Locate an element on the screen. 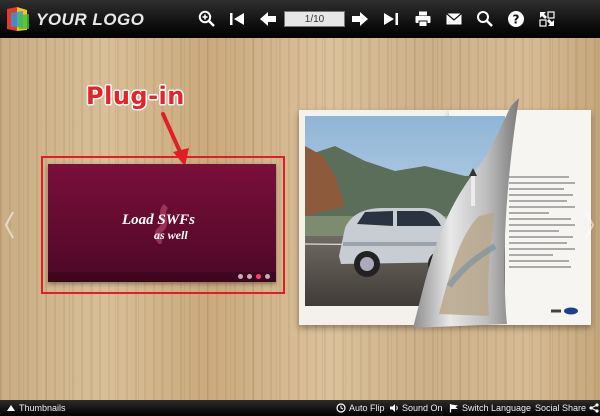  logo-text: YOUR LOGO is located at coordinates (90, 19).